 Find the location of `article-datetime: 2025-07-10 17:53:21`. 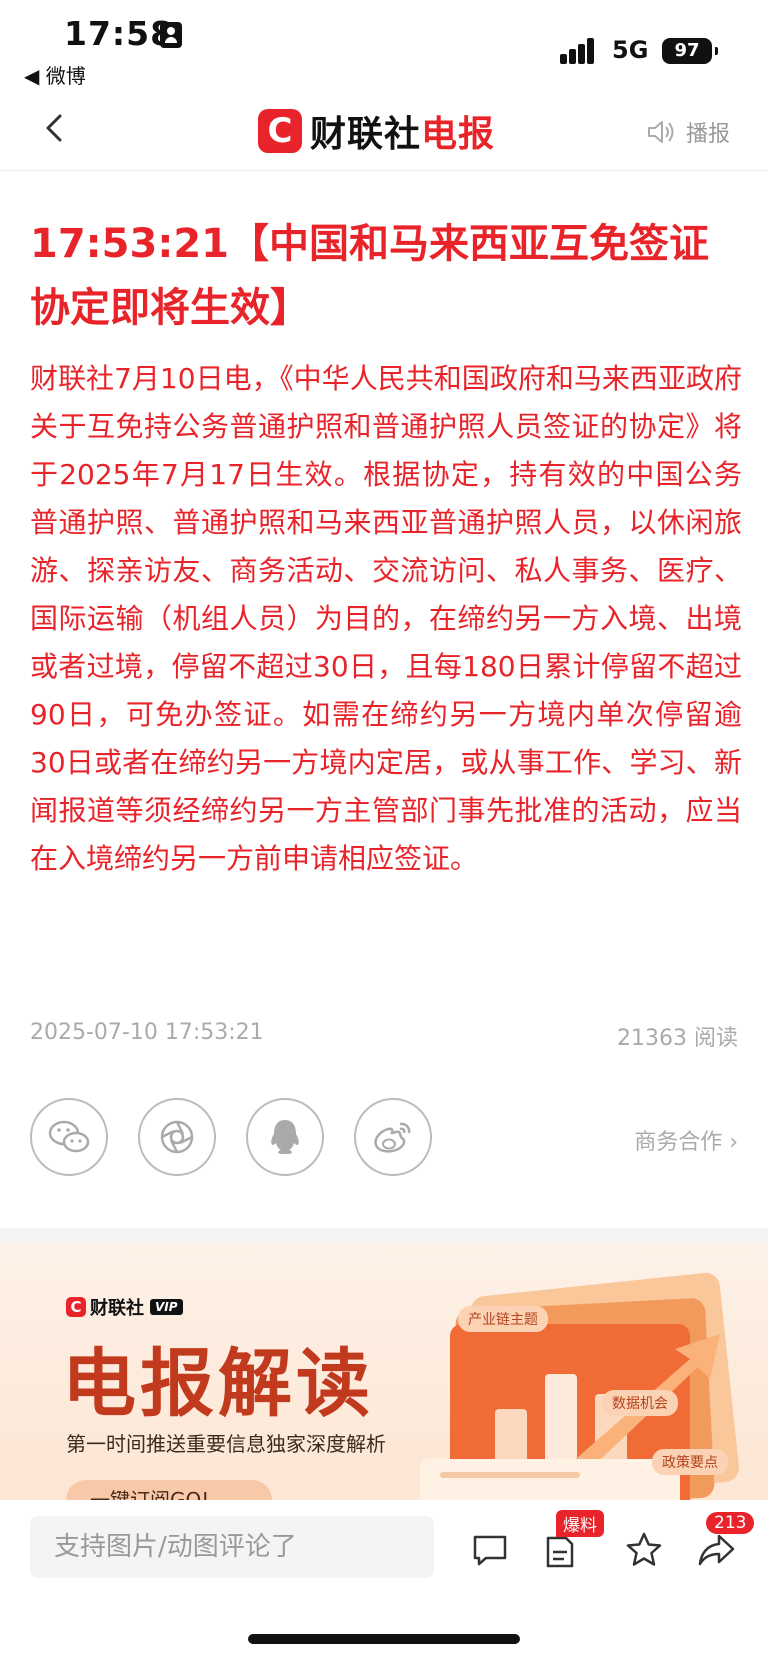

article-datetime: 2025-07-10 17:53:21 is located at coordinates (147, 1032).